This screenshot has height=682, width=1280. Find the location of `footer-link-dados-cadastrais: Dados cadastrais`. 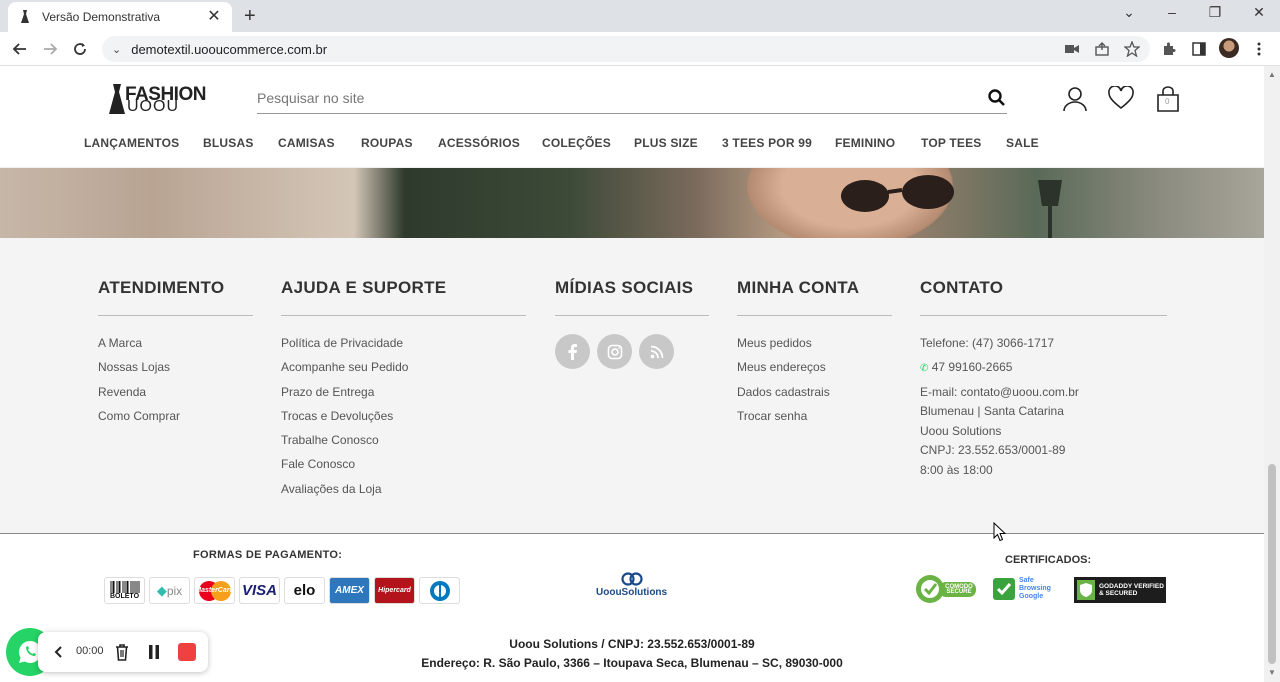

footer-link-dados-cadastrais: Dados cadastrais is located at coordinates (814, 397).